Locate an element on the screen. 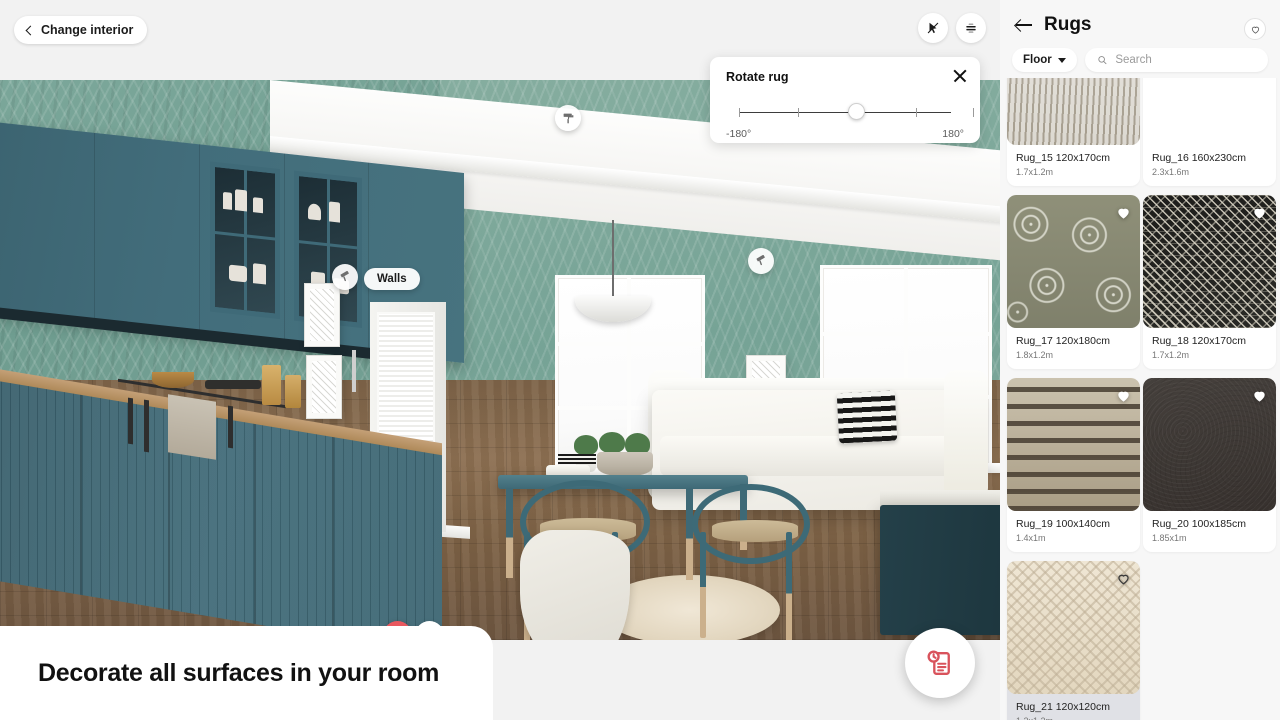 Image resolution: width=1280 pixels, height=720 pixels. rug-name: Rug_16 160x230cm is located at coordinates (1199, 158).